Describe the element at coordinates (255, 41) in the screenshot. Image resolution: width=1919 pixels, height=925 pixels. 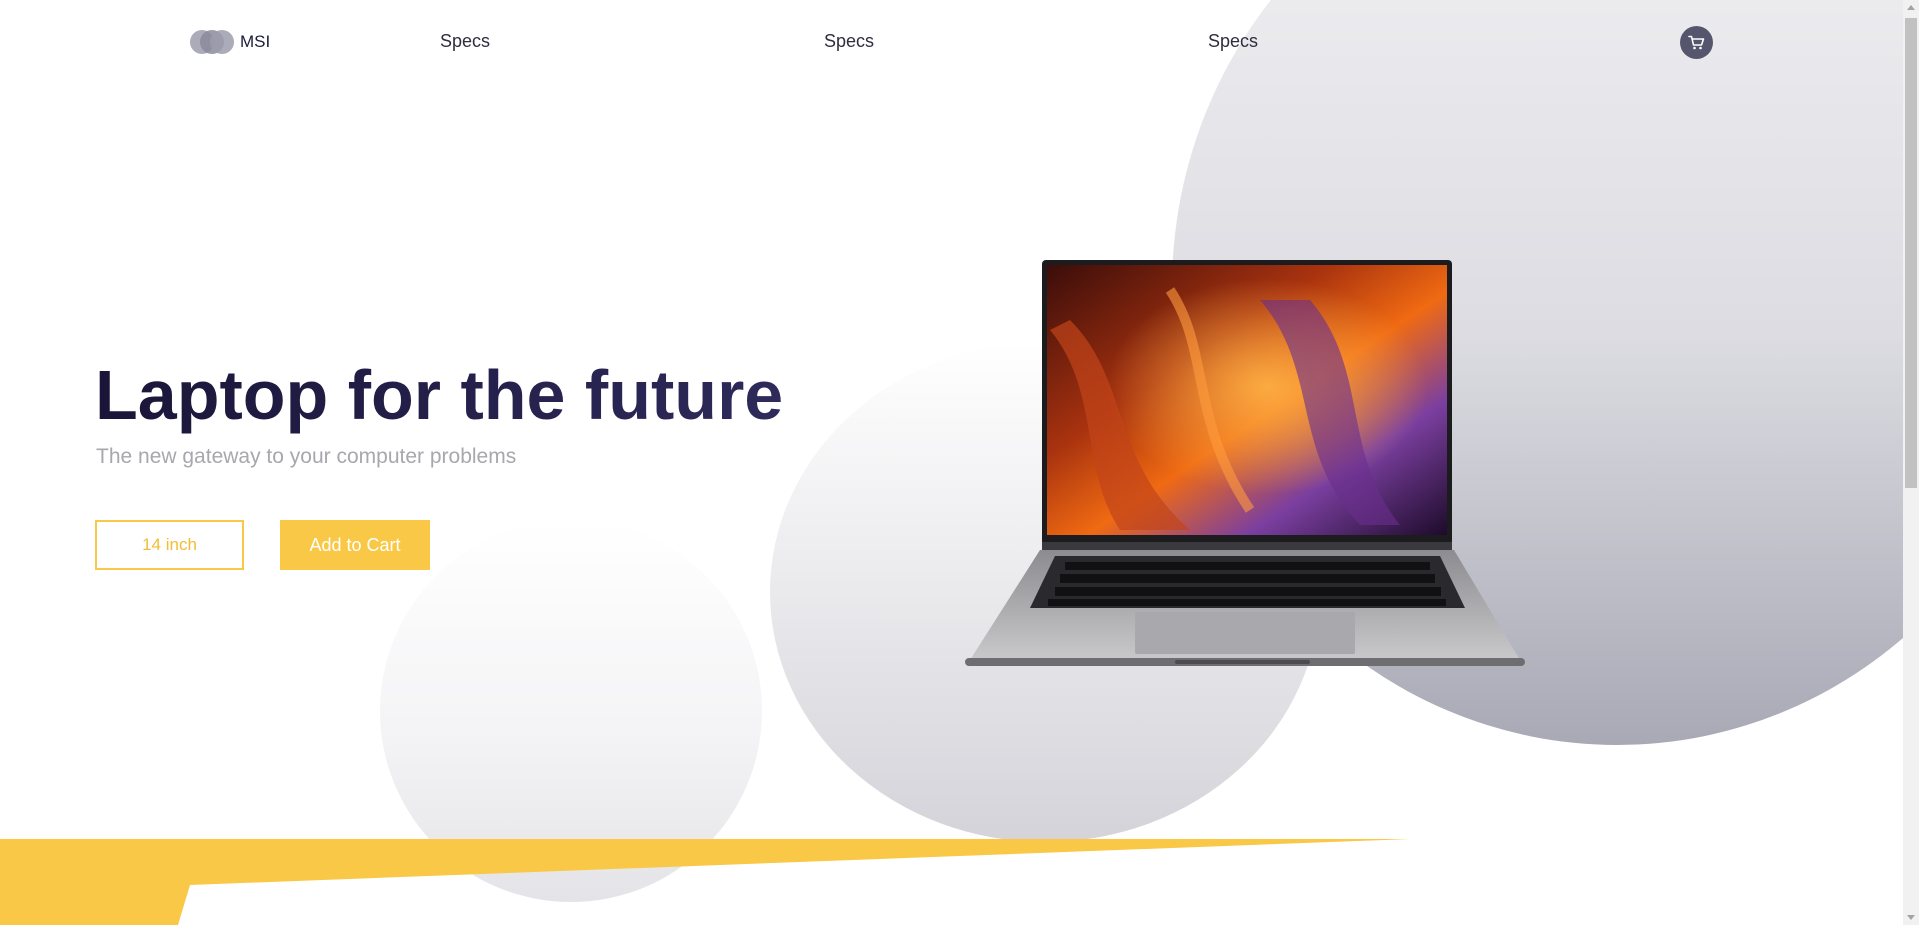
I see `brand-name: MSI` at that location.